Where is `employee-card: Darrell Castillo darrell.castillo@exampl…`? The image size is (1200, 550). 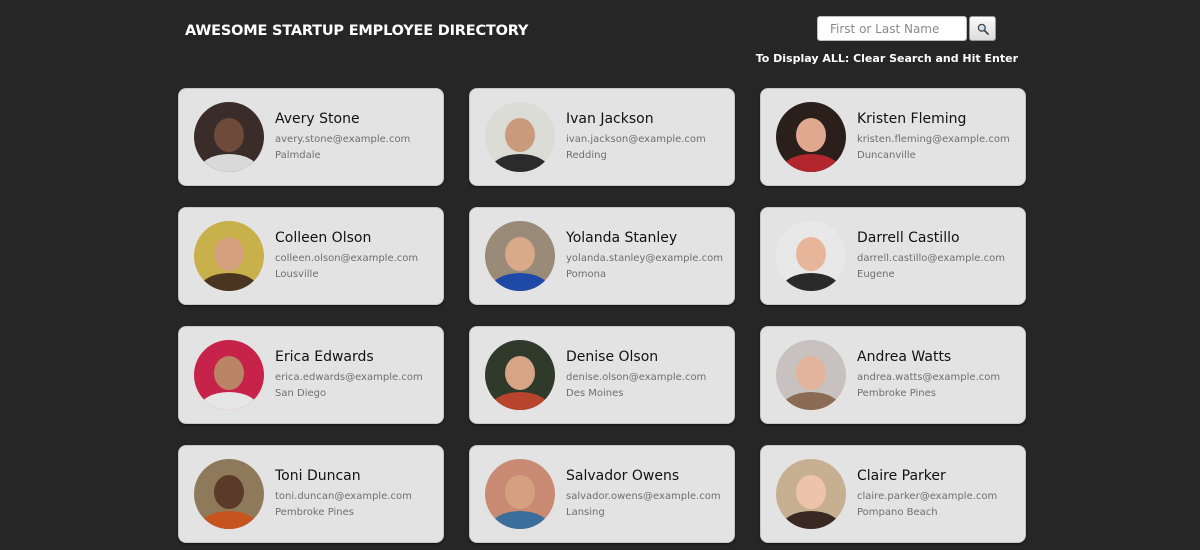
employee-card: Darrell Castillo darrell.castillo@exampl… is located at coordinates (893, 256).